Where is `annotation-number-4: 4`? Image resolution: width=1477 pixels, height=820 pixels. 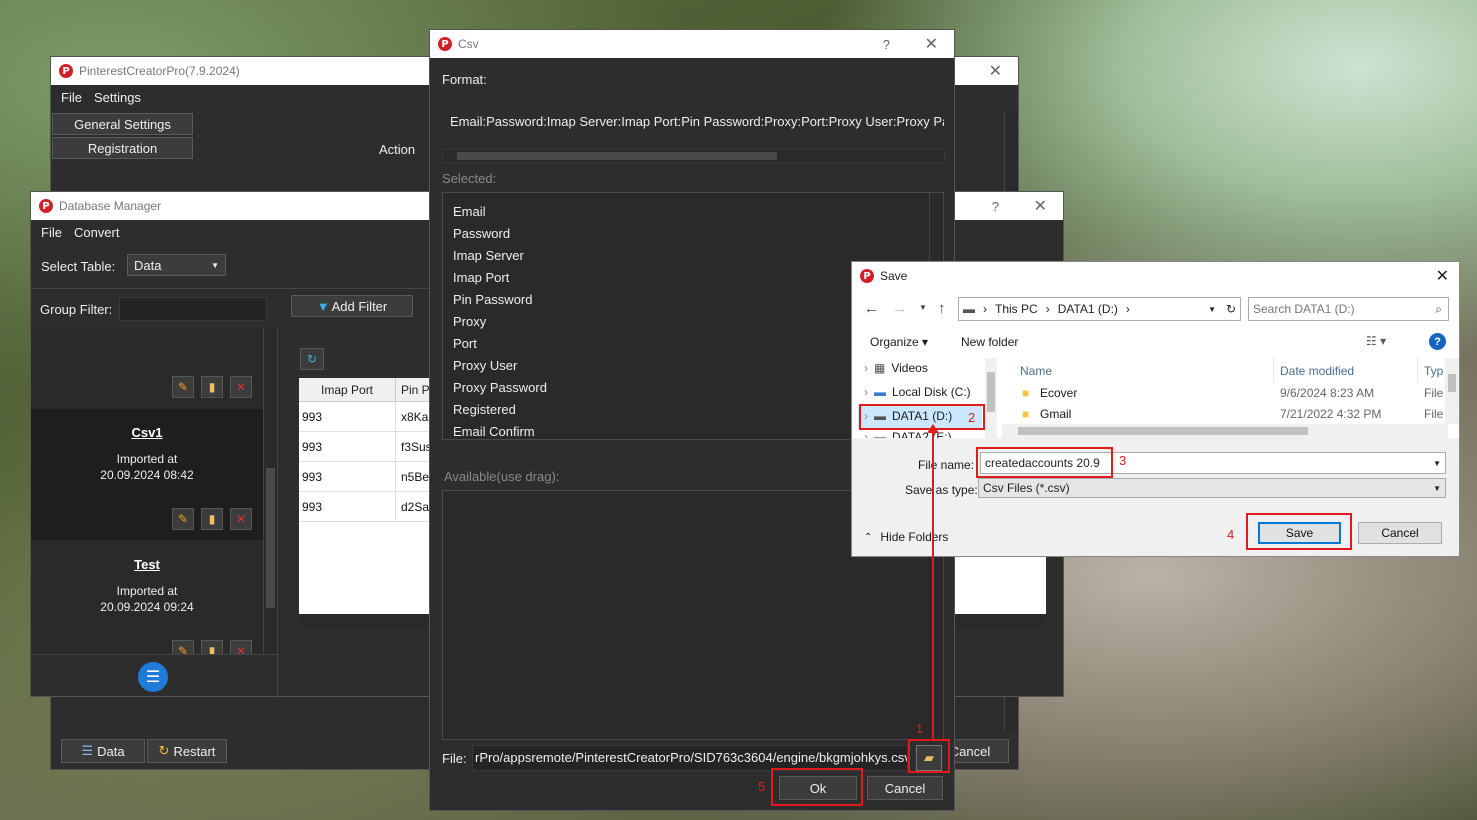
annotation-number-4: 4 is located at coordinates (1231, 534).